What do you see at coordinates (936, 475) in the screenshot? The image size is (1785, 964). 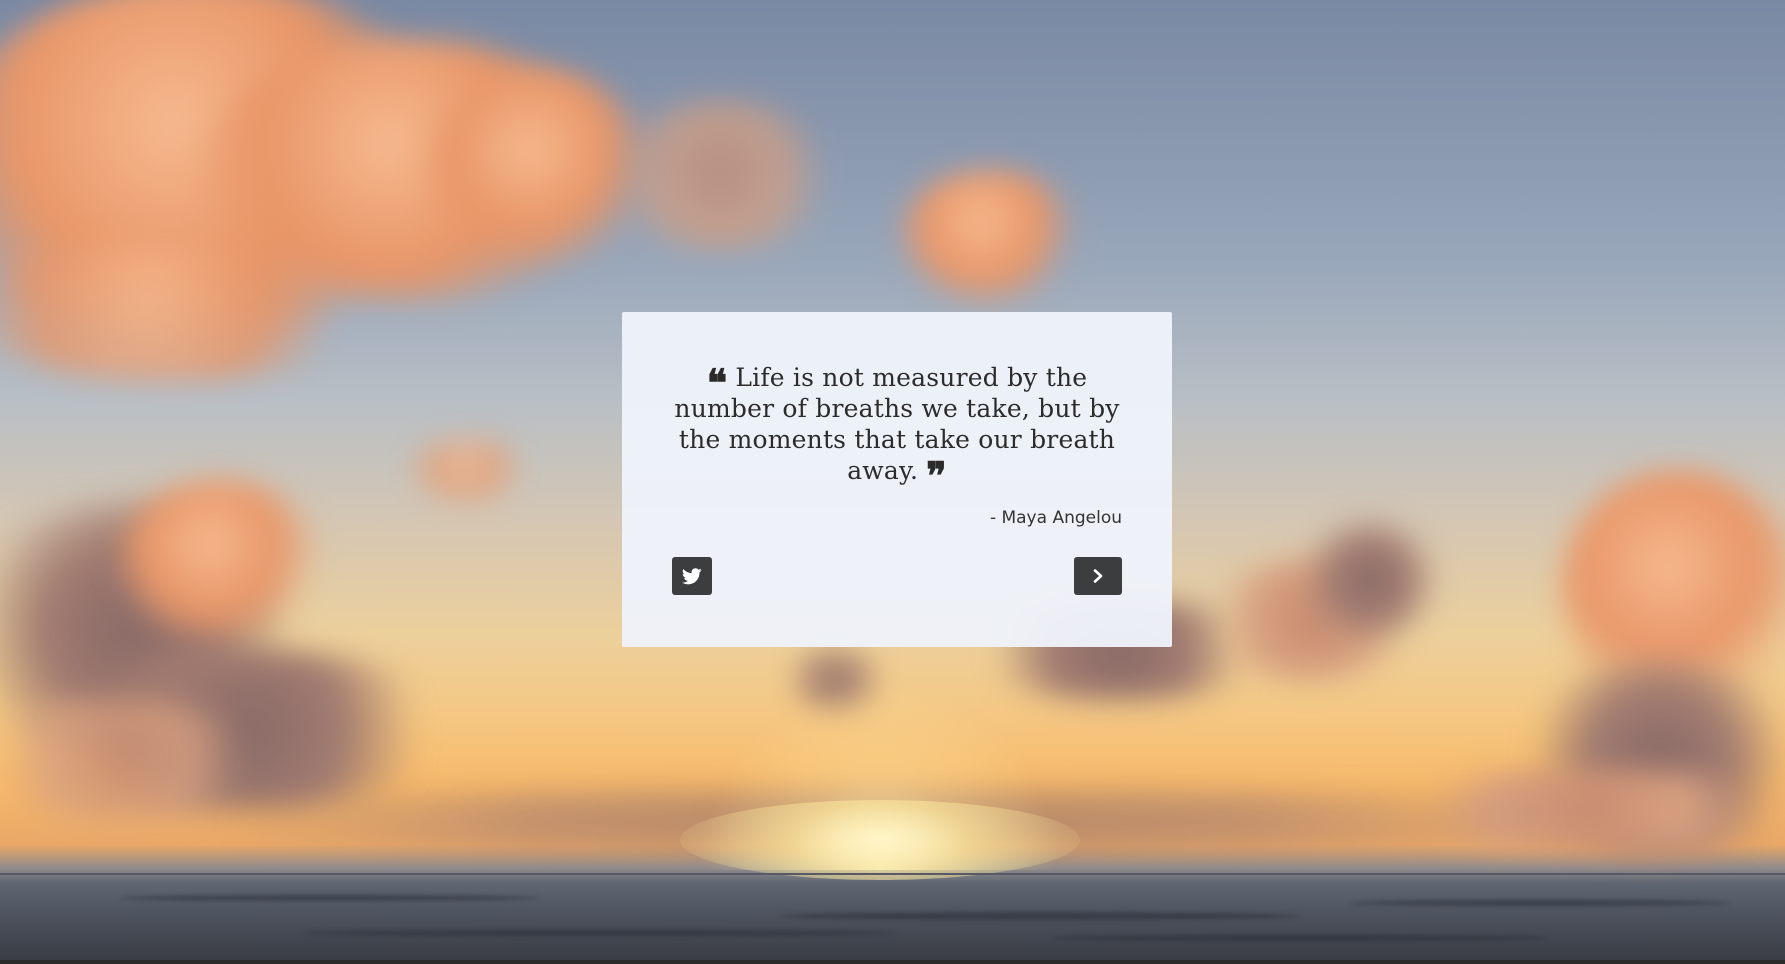 I see `quote-right-icon: ❞` at bounding box center [936, 475].